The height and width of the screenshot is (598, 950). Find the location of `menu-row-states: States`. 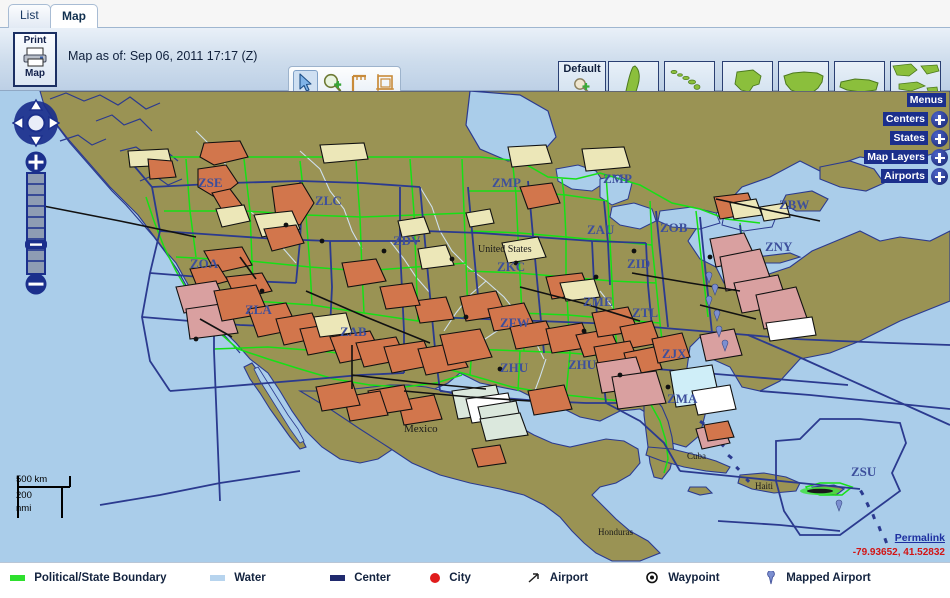

menu-row-states: States is located at coordinates (908, 138).